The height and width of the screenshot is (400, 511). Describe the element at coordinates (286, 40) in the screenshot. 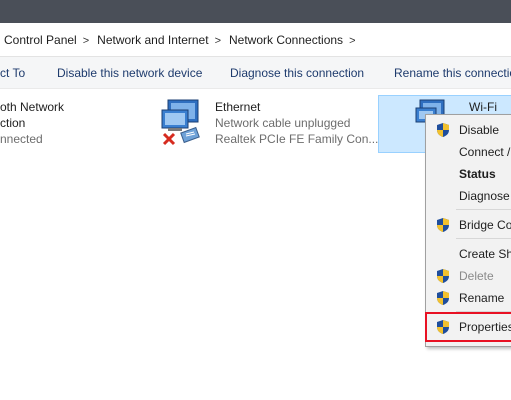

I see `breadcrumb-network-connections: Network Connections` at that location.